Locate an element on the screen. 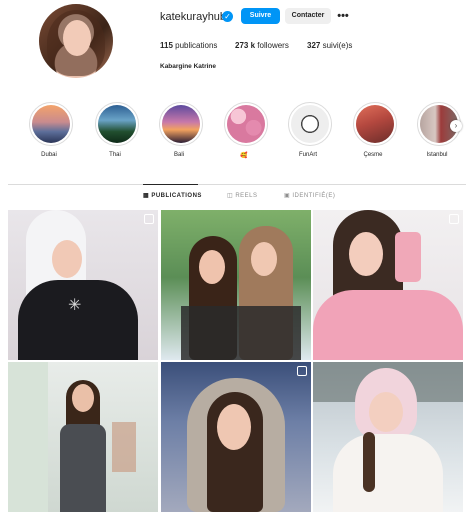 The height and width of the screenshot is (516, 474). tab-publications: ▦ PUBLICATIONS is located at coordinates (172, 195).